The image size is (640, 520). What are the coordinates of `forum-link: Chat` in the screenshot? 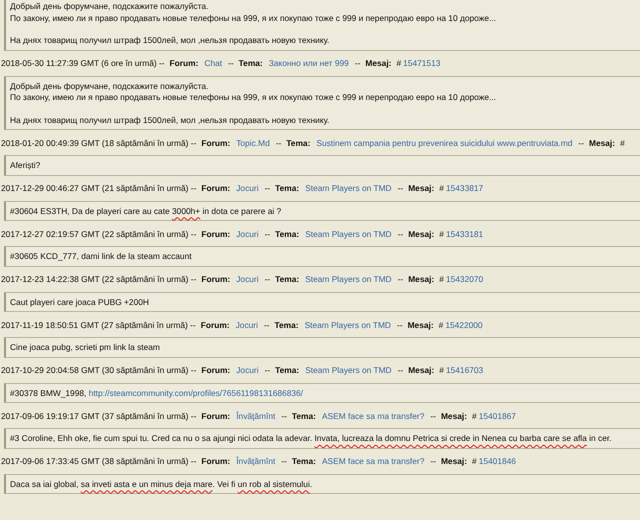 It's located at (213, 63).